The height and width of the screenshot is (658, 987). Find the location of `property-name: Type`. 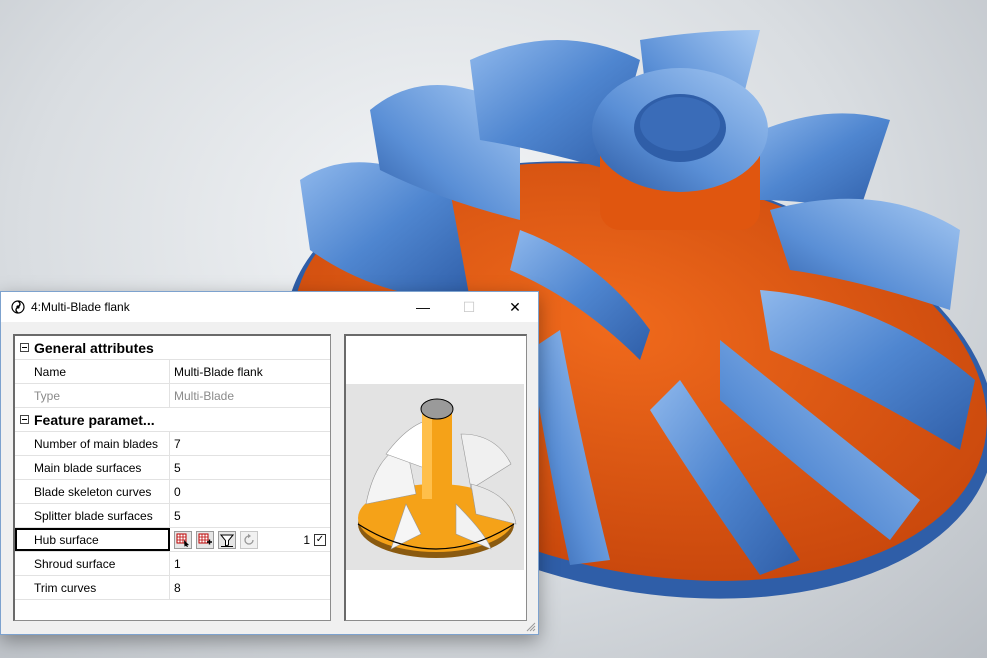

property-name: Type is located at coordinates (92, 395).